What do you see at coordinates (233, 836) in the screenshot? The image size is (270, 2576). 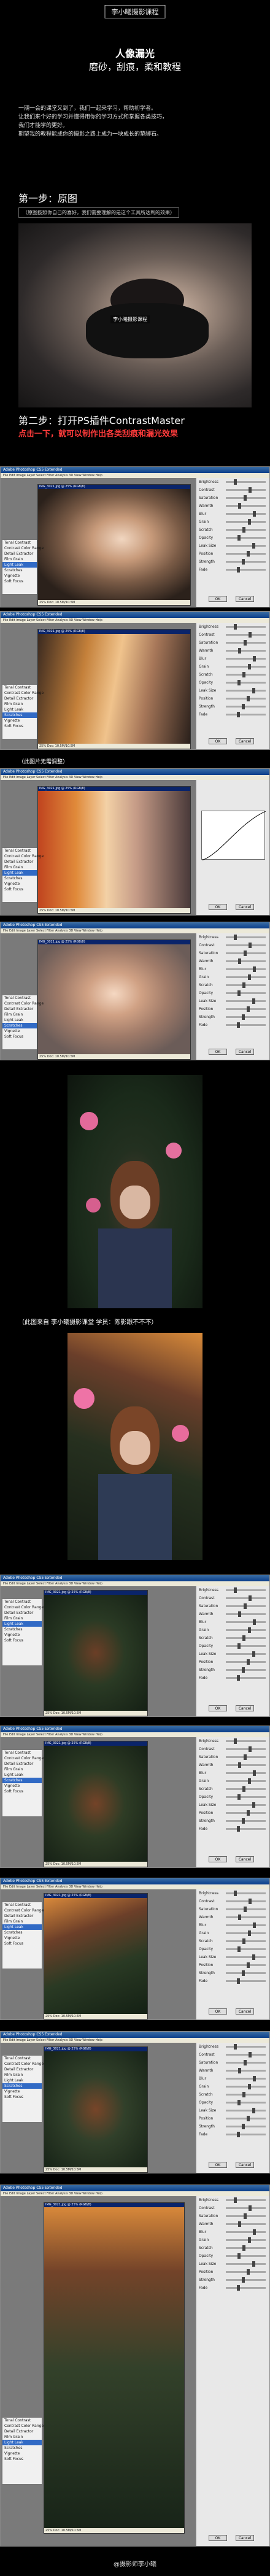 I see `curves-graph` at bounding box center [233, 836].